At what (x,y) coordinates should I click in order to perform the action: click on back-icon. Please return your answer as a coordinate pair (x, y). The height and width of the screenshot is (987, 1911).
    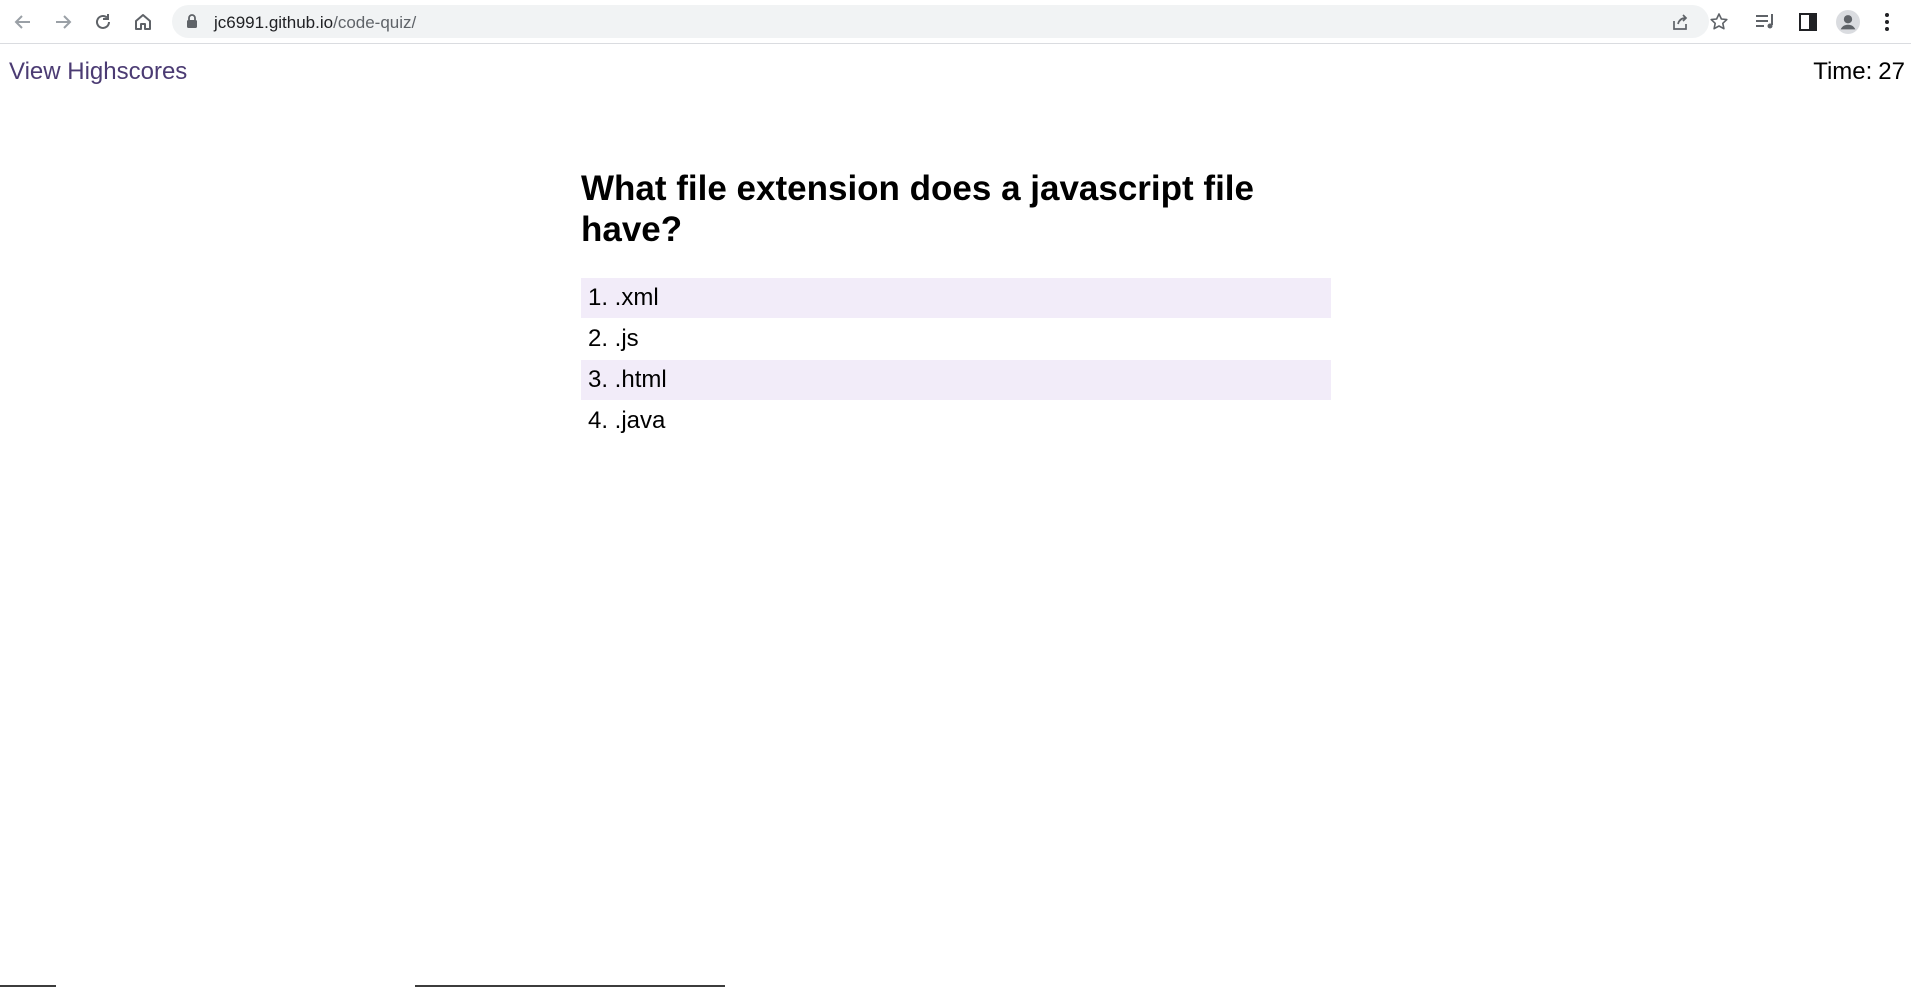
    Looking at the image, I should click on (23, 22).